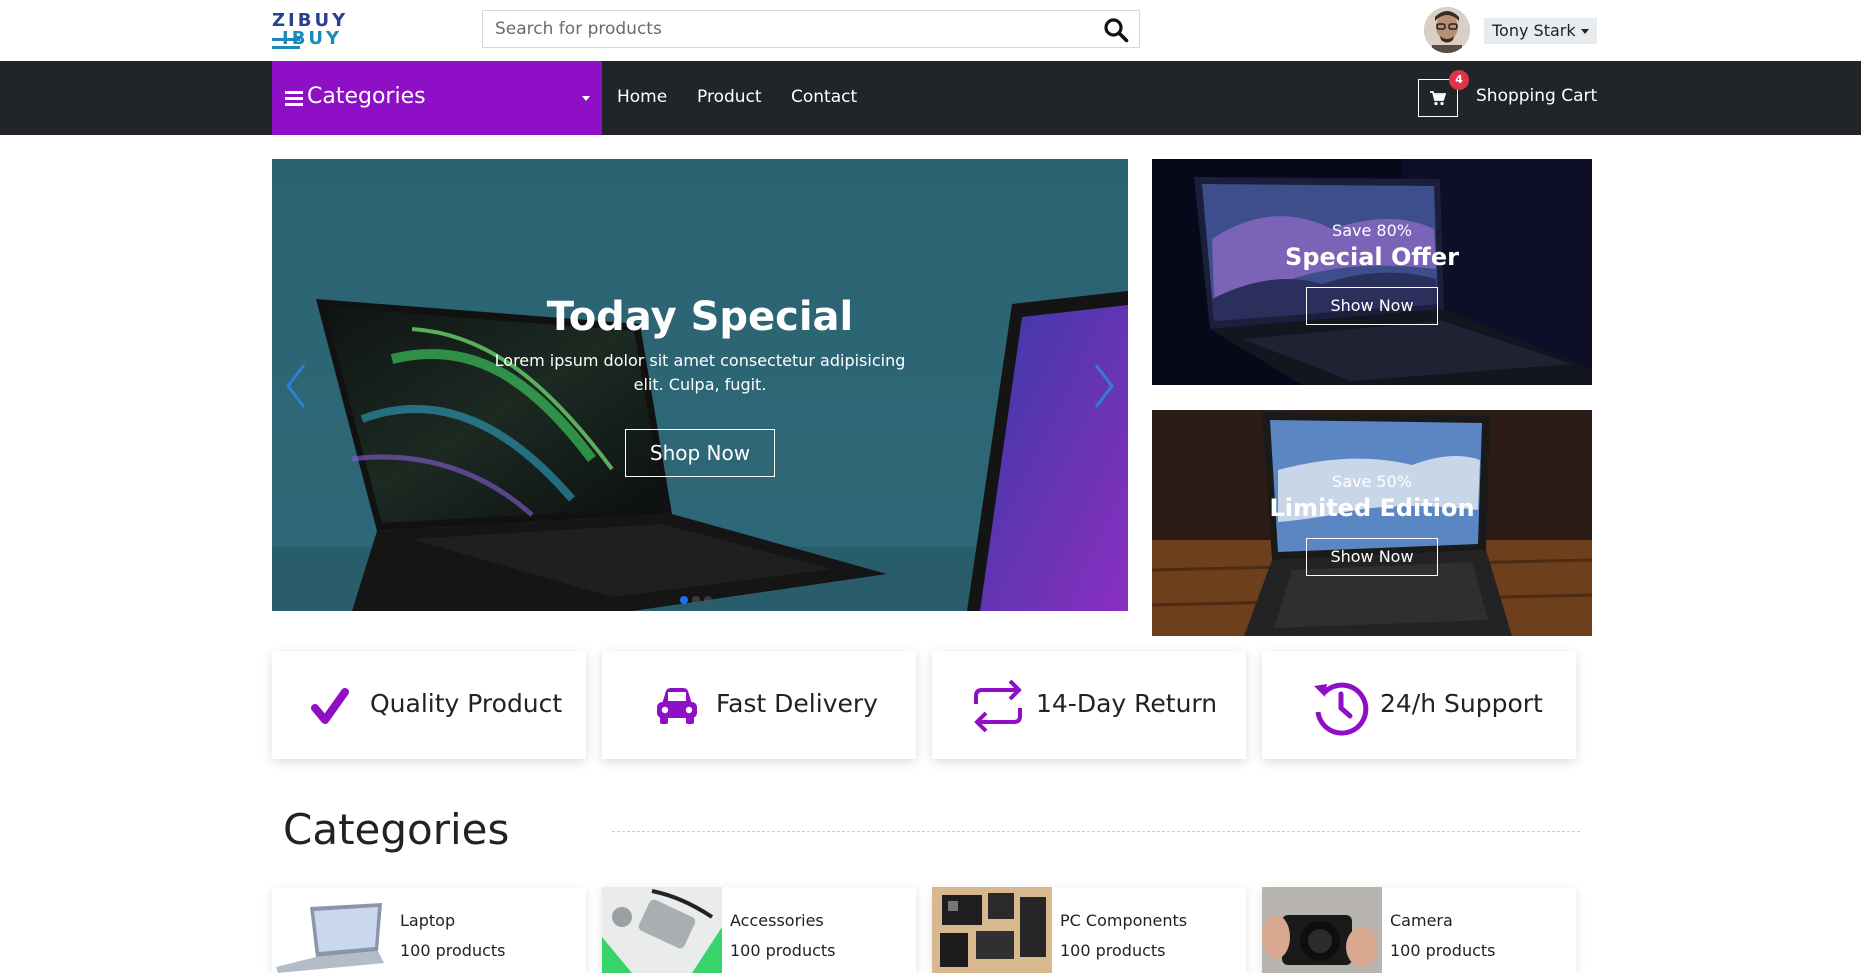 The height and width of the screenshot is (973, 1861). I want to click on feature-card-quality: Quality Product, so click(429, 705).